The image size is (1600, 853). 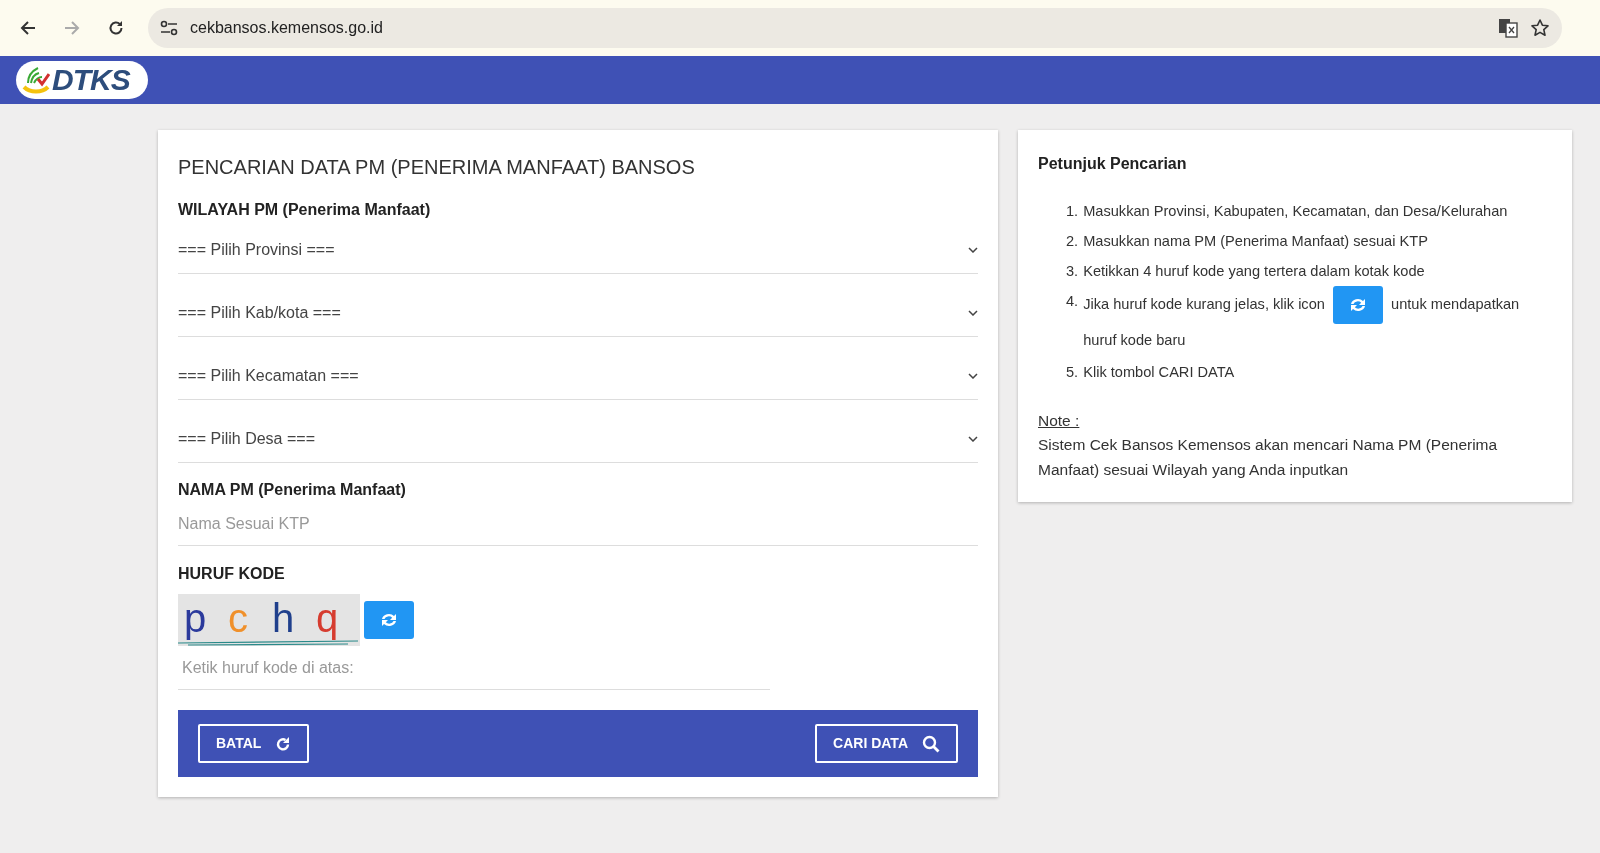 I want to click on search-icon, so click(x=931, y=743).